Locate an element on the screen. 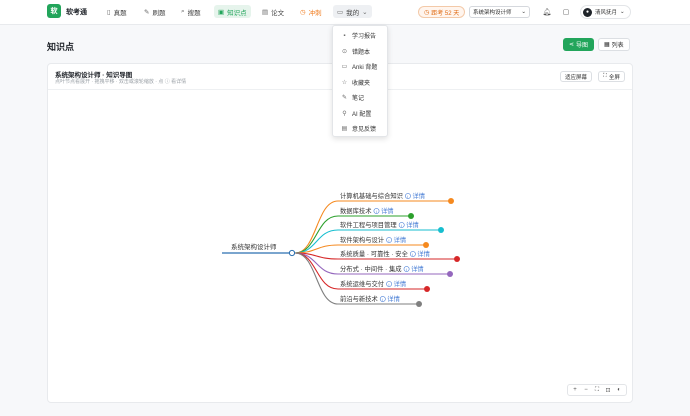 The image size is (690, 416). dropdown-item-label: Anki 背题 is located at coordinates (365, 68).